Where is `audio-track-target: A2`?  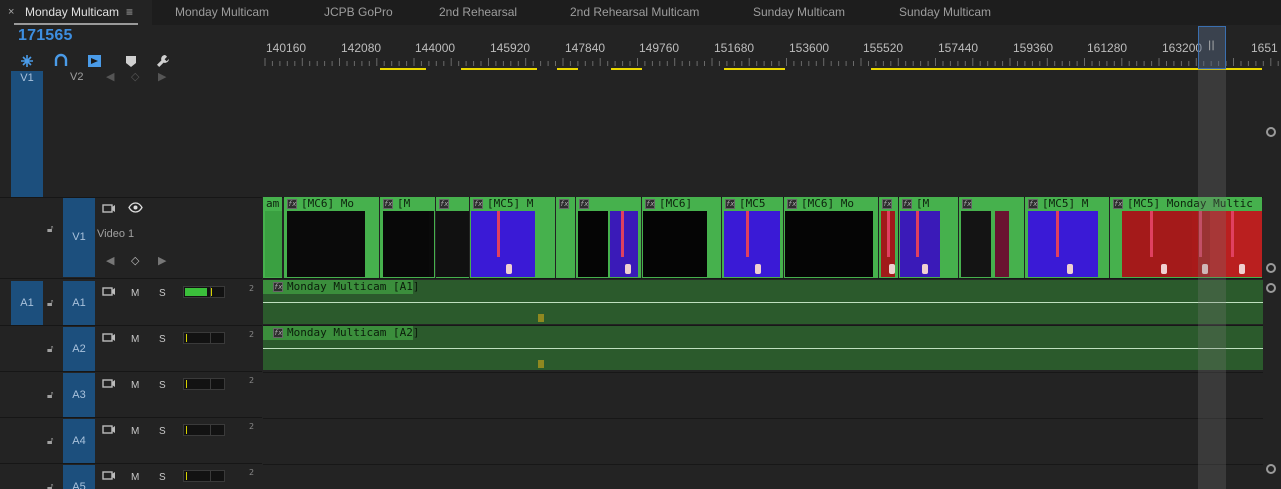
audio-track-target: A2 is located at coordinates (79, 349).